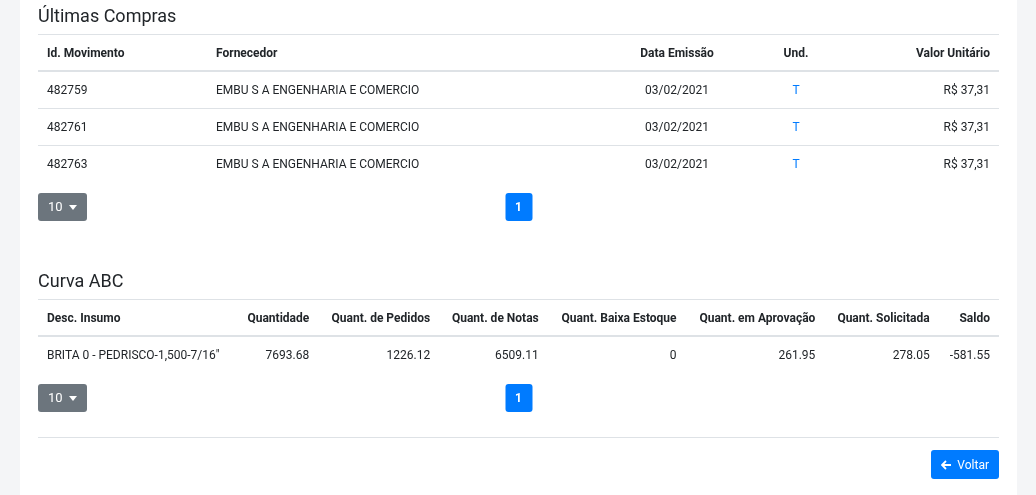 This screenshot has width=1036, height=495. What do you see at coordinates (616, 354) in the screenshot?
I see `table-cell: 0` at bounding box center [616, 354].